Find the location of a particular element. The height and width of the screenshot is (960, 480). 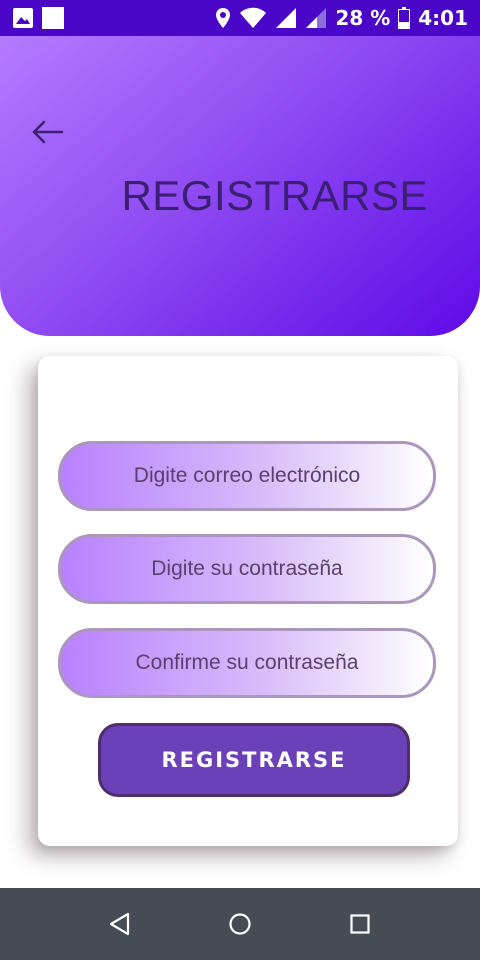

back-triangle-icon is located at coordinates (119, 924).